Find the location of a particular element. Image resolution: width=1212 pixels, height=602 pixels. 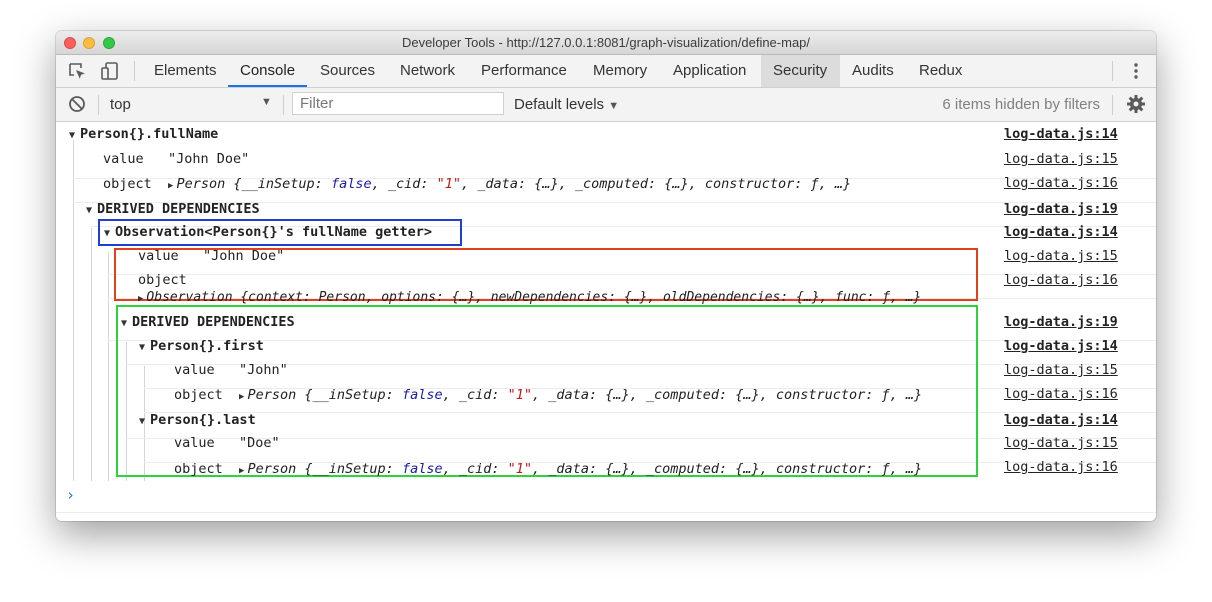

log-value-row: value "John" is located at coordinates (231, 370).